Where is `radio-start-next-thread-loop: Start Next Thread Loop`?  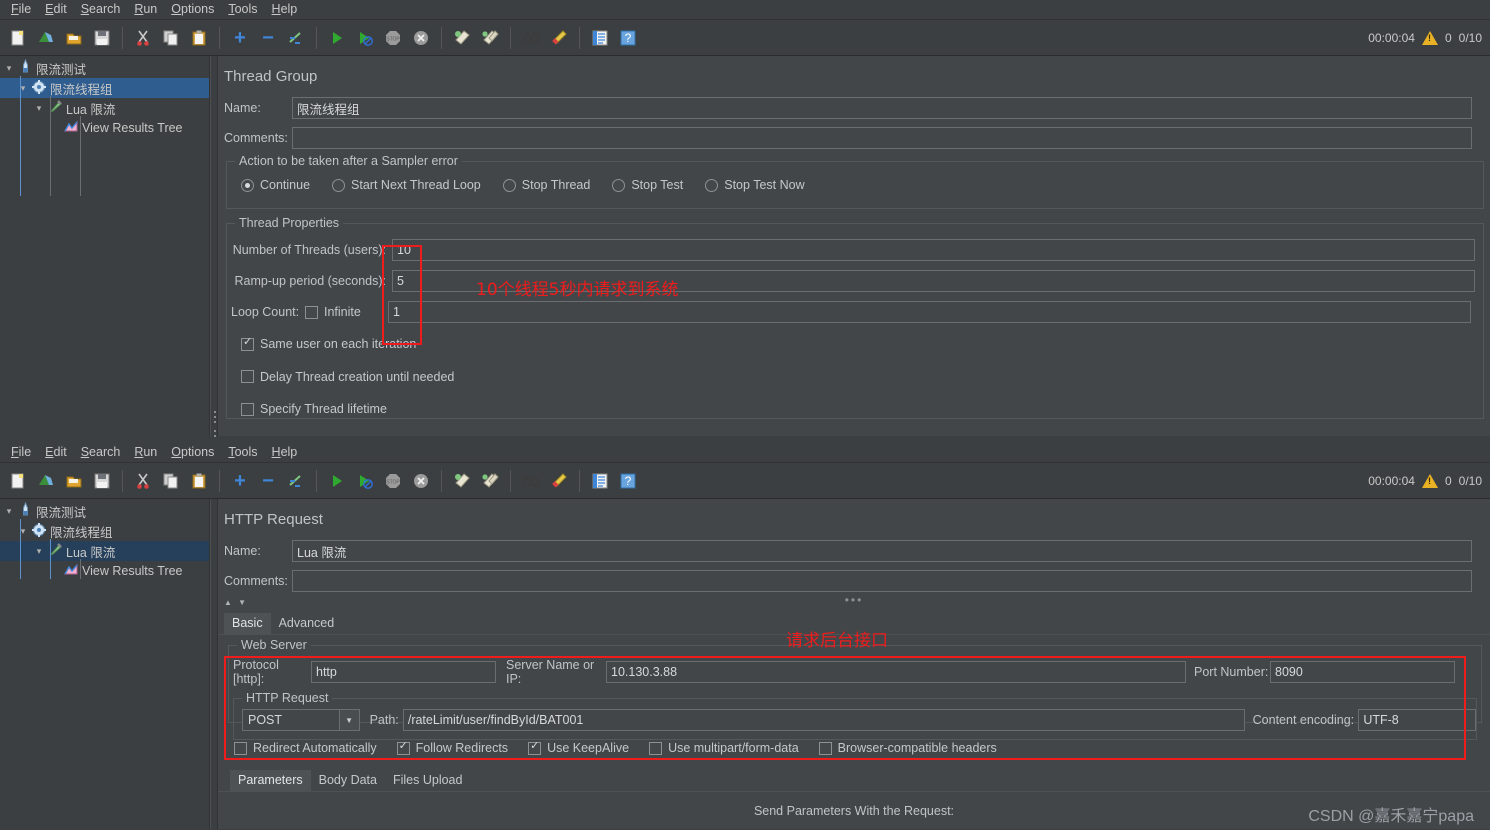
radio-start-next-thread-loop: Start Next Thread Loop is located at coordinates (406, 185).